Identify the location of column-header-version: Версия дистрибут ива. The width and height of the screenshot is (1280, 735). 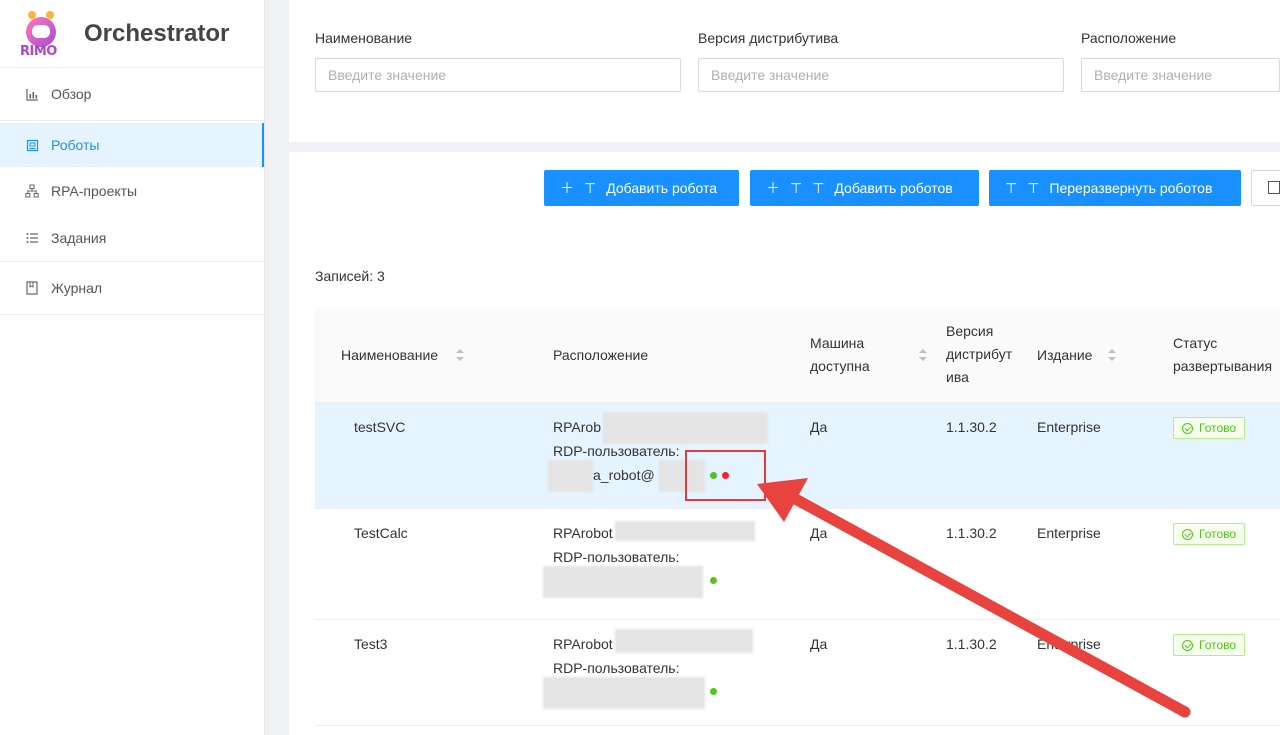
(979, 354).